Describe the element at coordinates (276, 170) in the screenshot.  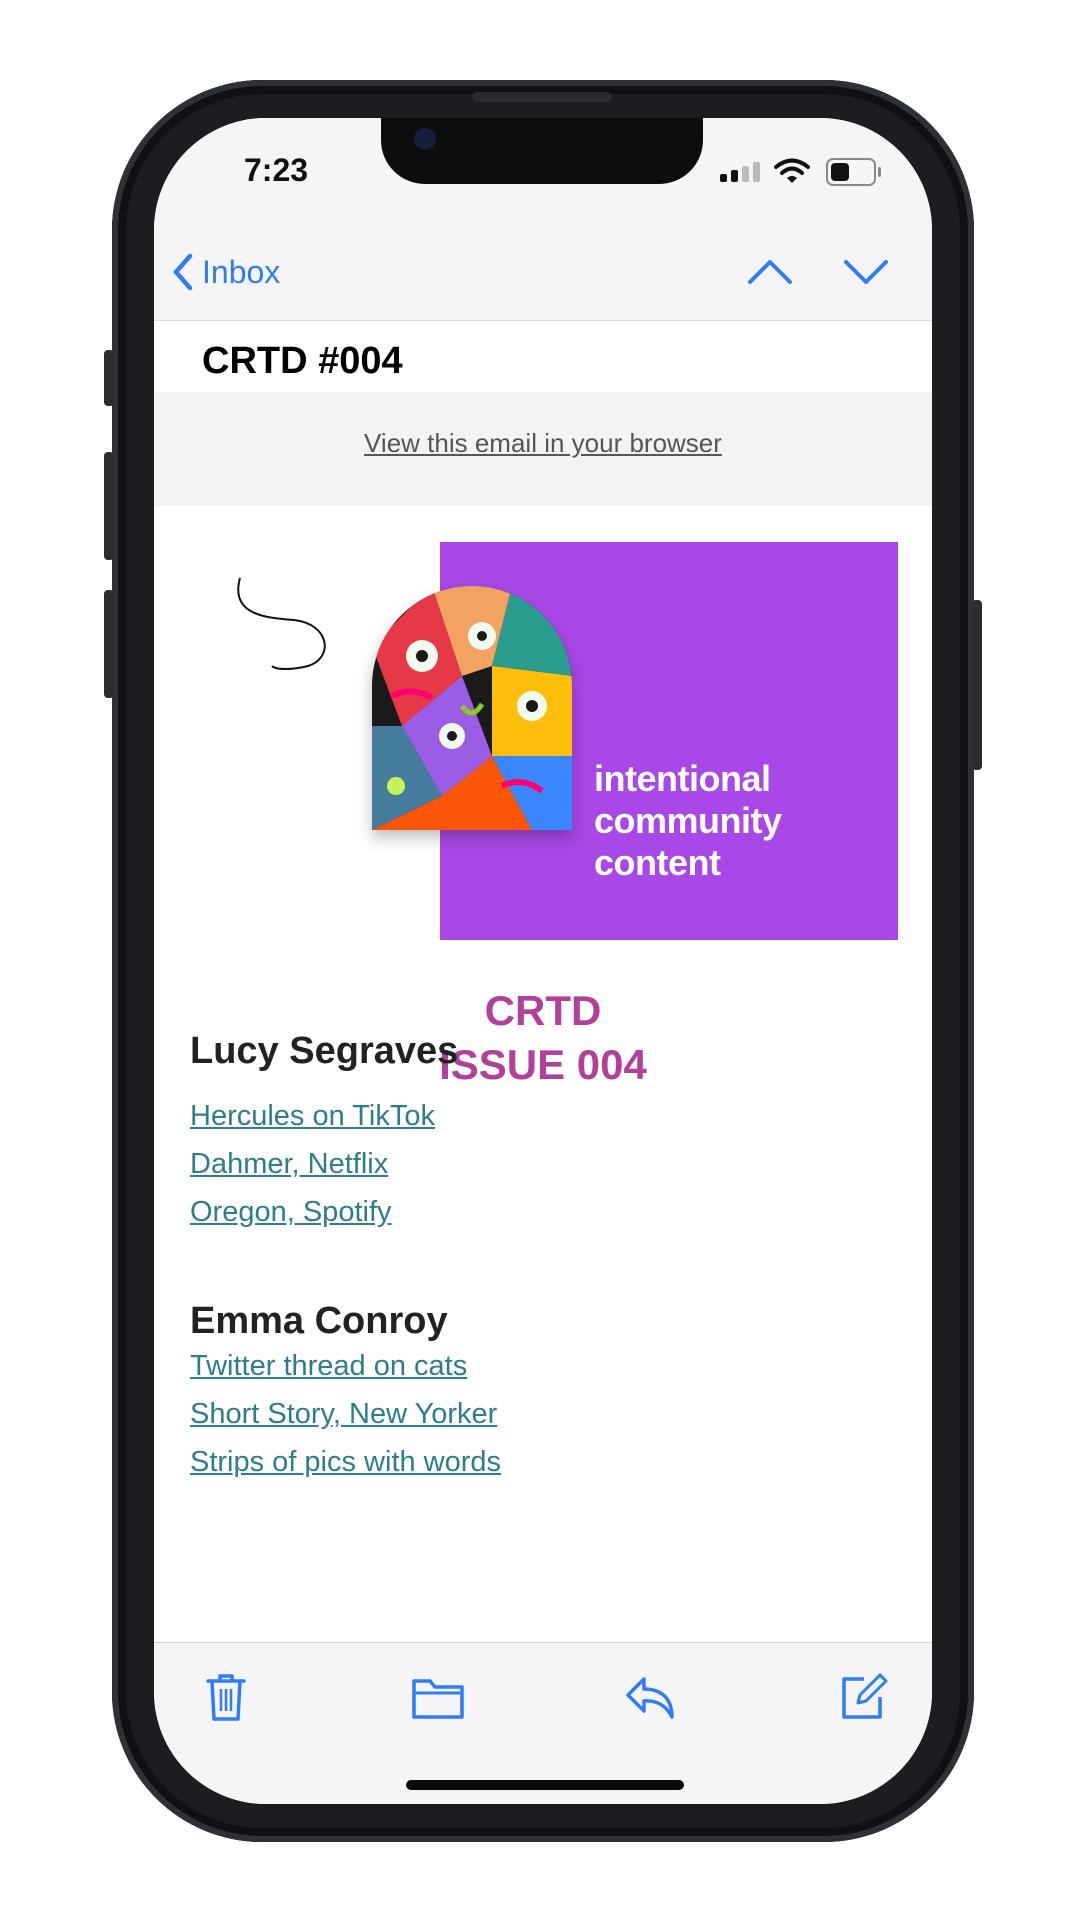
I see `status-time: 7:23` at that location.